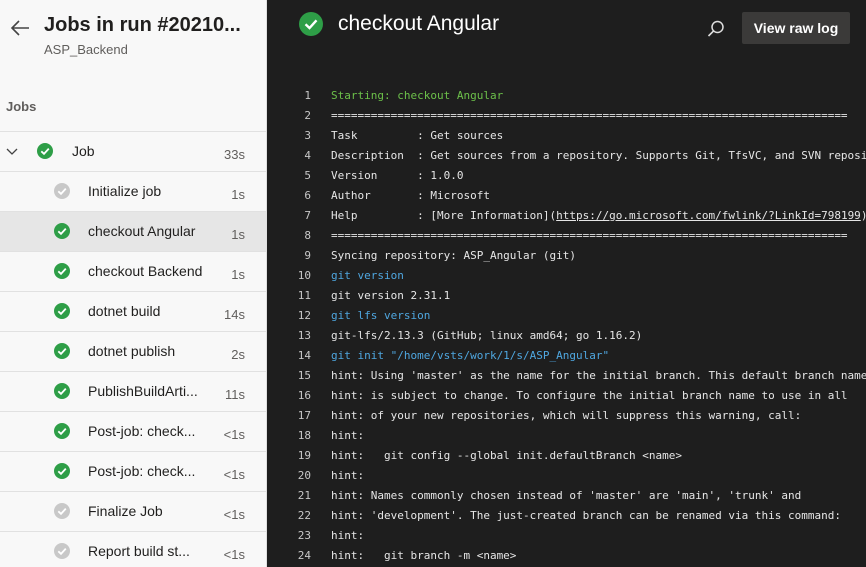 This screenshot has height=567, width=866. I want to click on line-number: 3, so click(307, 135).